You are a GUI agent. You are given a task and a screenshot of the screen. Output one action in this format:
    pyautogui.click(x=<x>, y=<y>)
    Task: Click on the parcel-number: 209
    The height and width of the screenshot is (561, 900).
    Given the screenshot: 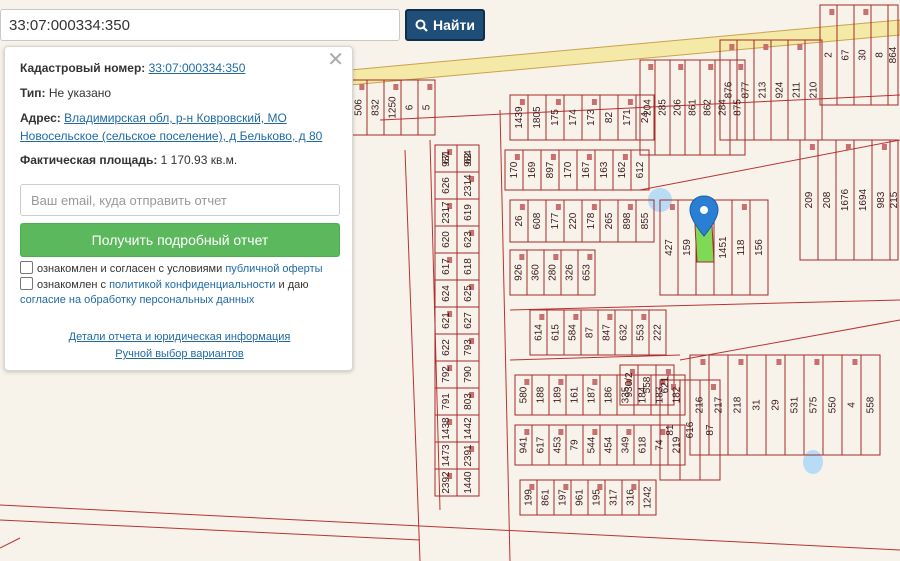 What is the action you would take?
    pyautogui.click(x=809, y=199)
    